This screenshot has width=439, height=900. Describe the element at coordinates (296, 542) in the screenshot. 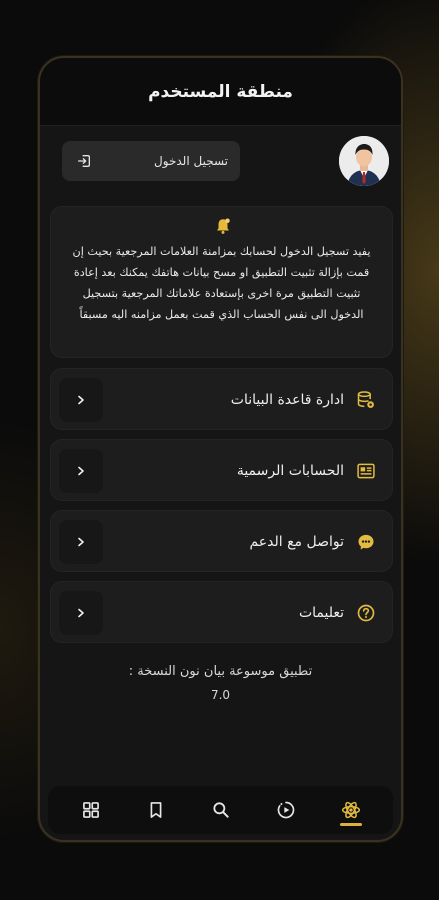

I see `menu-item-support-label: تواصل مع الدعم` at that location.